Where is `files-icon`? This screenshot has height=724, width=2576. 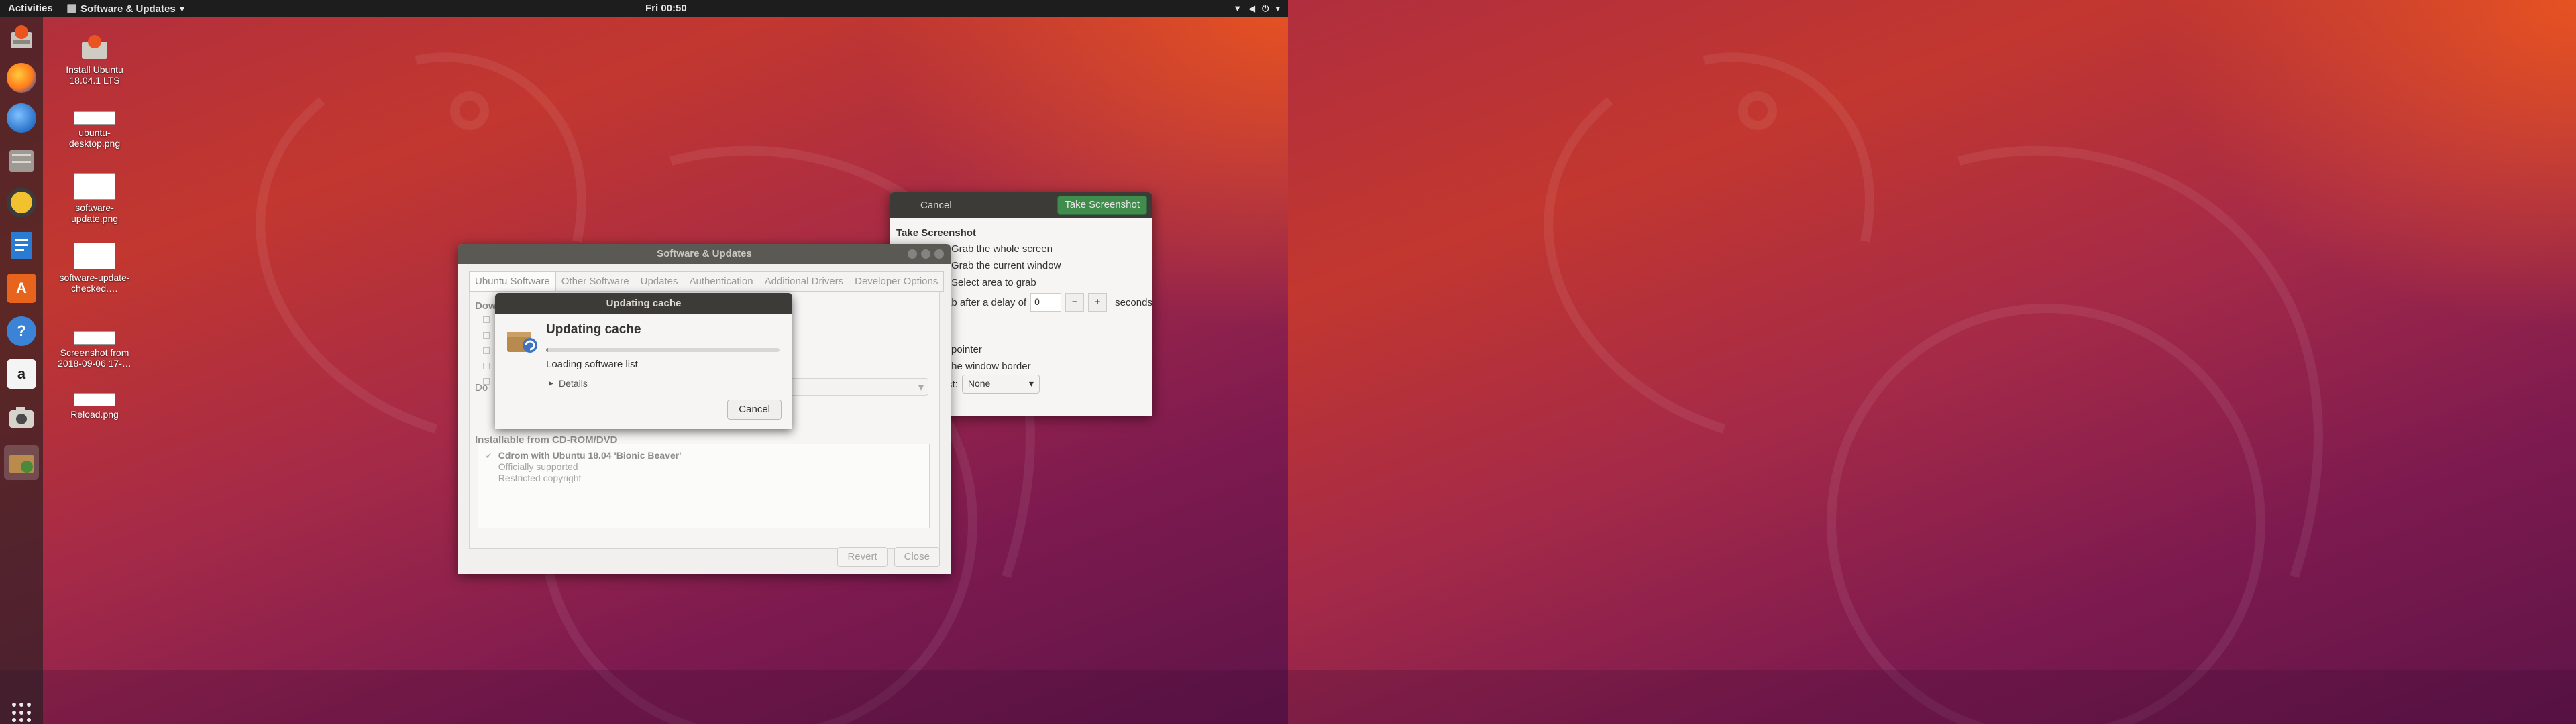 files-icon is located at coordinates (21, 161).